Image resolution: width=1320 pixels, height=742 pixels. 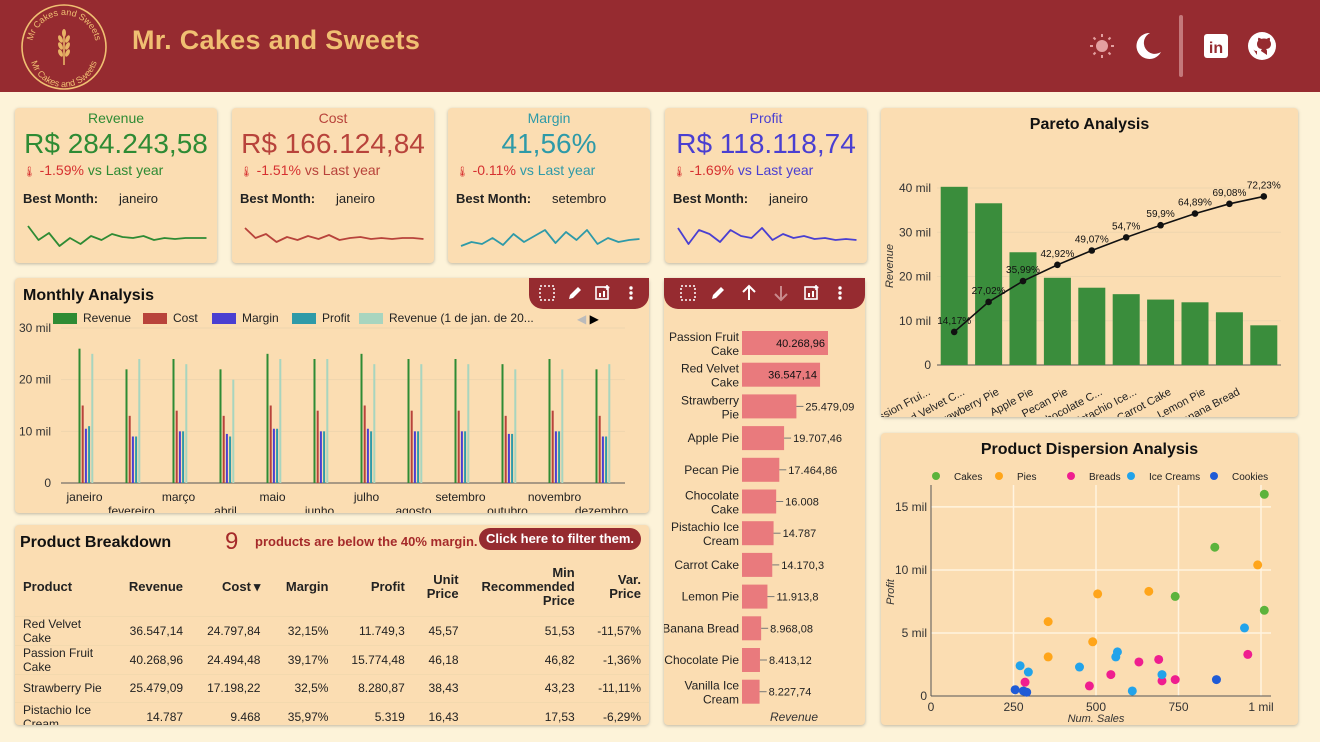 What do you see at coordinates (711, 170) in the screenshot?
I see `kpi-delta-value: -1.69%` at bounding box center [711, 170].